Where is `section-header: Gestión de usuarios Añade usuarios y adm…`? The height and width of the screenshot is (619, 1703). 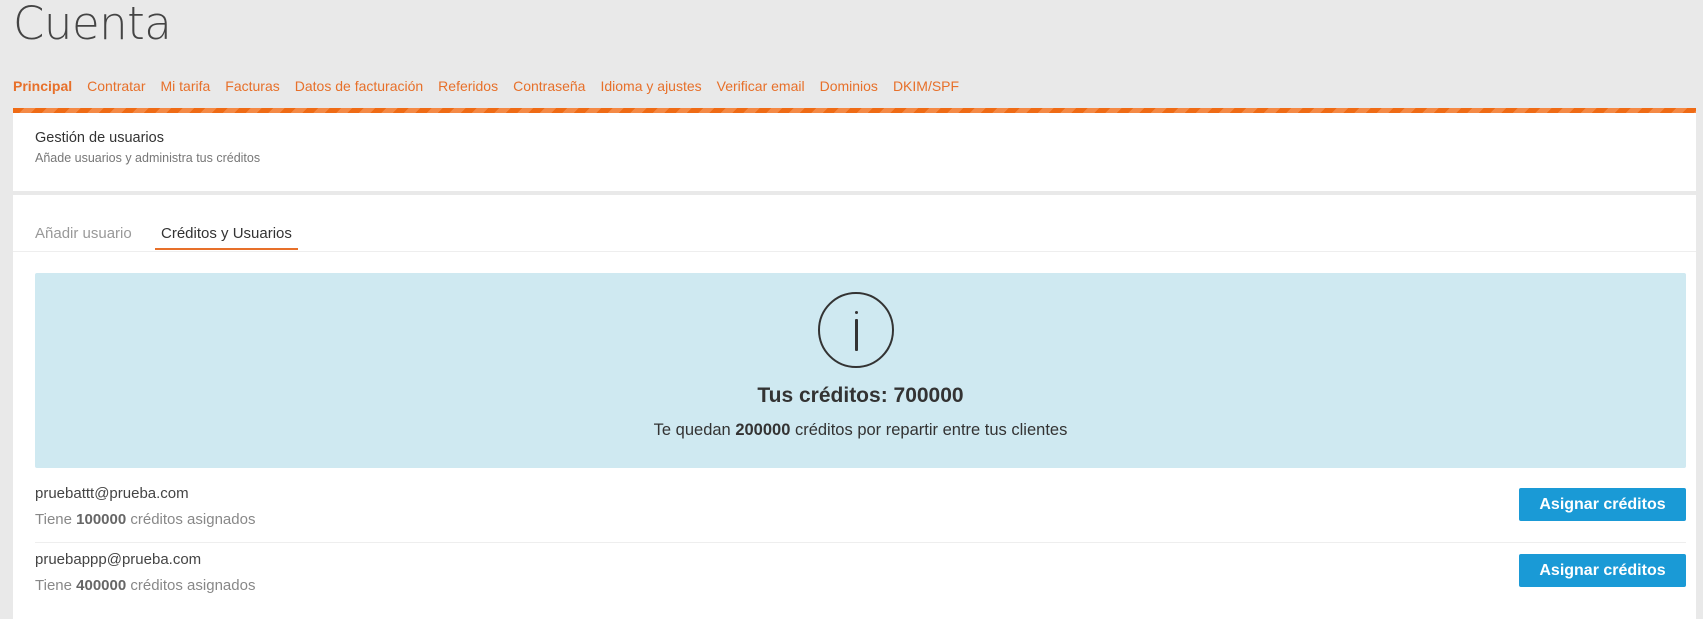 section-header: Gestión de usuarios Añade usuarios y adm… is located at coordinates (854, 152).